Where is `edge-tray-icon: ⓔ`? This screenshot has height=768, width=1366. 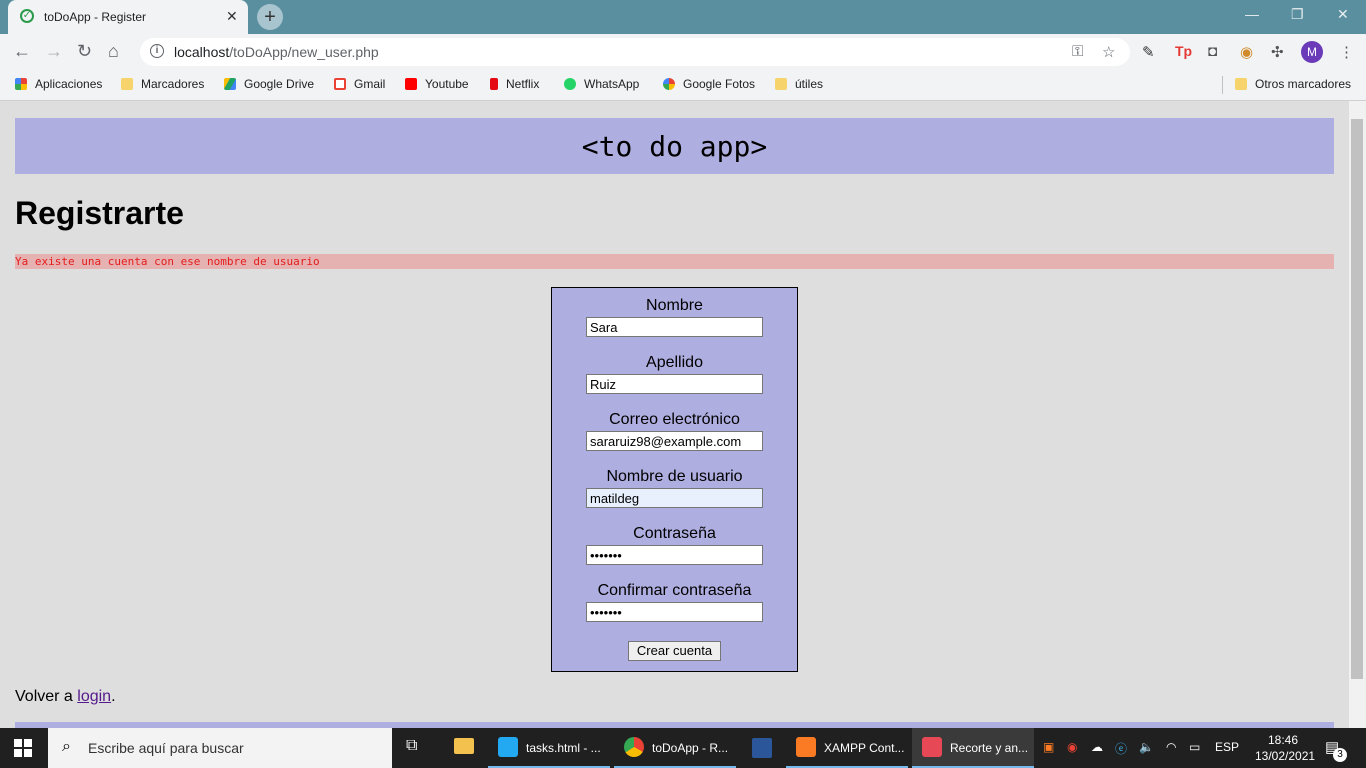 edge-tray-icon: ⓔ is located at coordinates (1121, 748).